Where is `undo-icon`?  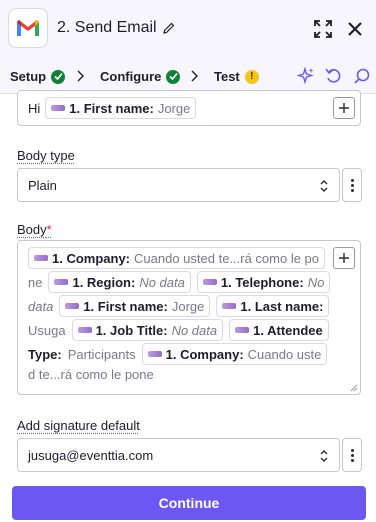
undo-icon is located at coordinates (334, 76).